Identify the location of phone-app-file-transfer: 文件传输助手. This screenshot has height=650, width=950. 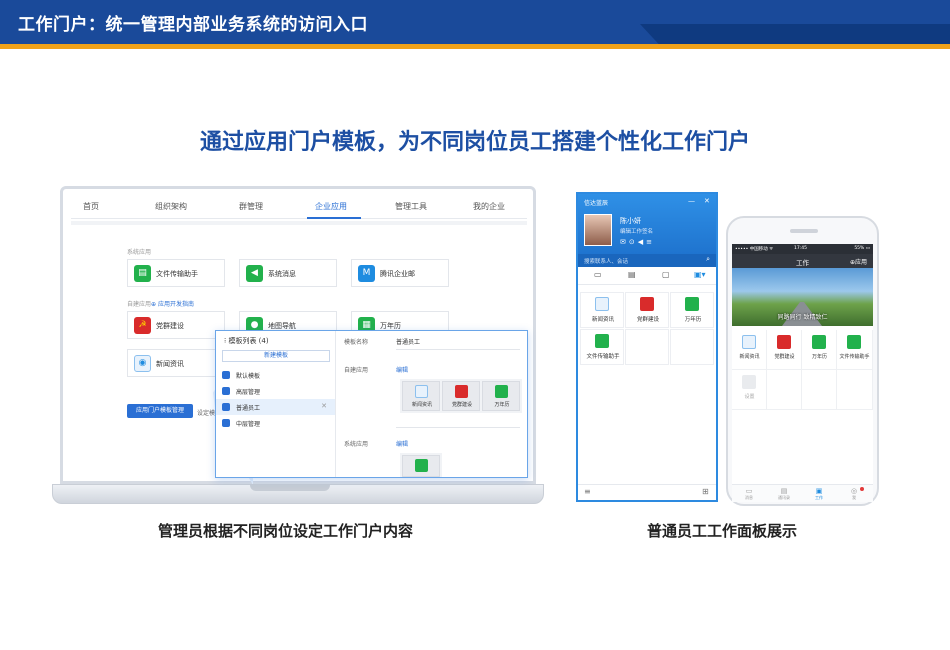
(855, 350).